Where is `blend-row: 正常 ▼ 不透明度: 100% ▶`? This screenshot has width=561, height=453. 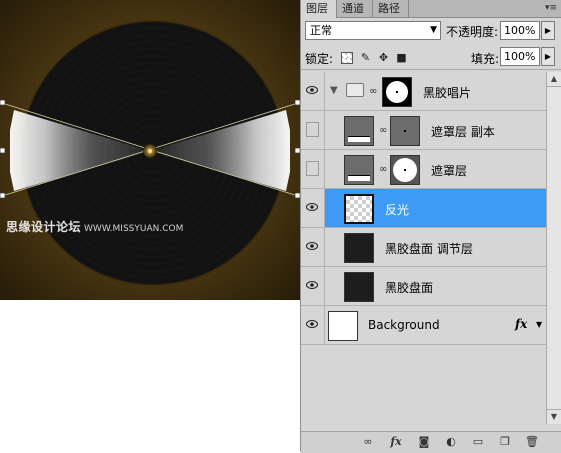 blend-row: 正常 ▼ 不透明度: 100% ▶ is located at coordinates (431, 31).